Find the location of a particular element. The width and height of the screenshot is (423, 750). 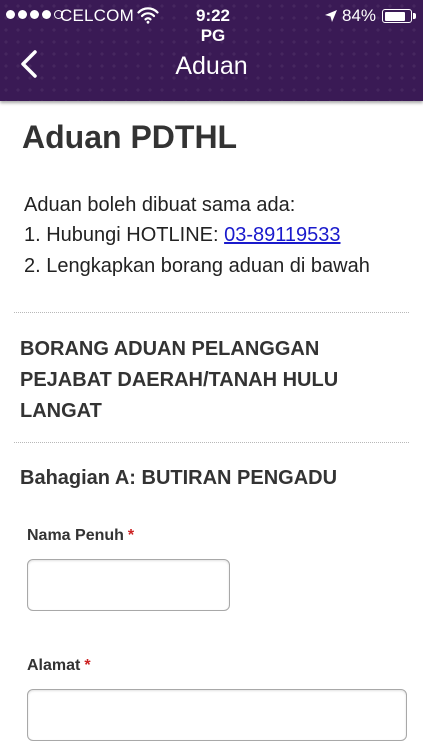

back-button is located at coordinates (38, 66).